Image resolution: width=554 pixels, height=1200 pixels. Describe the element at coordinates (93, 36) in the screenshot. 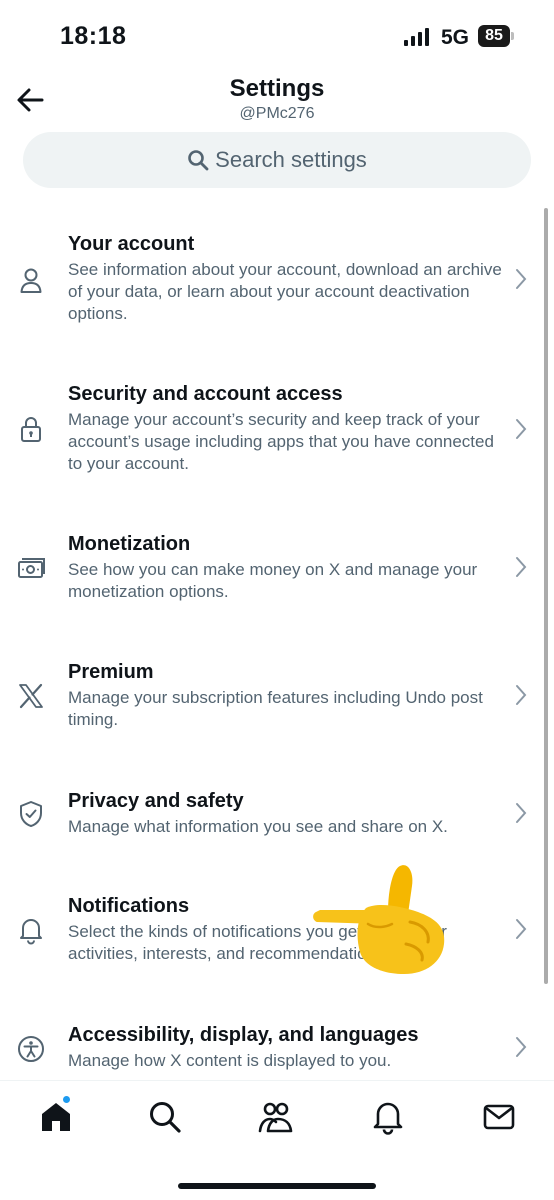

I see `status-time: 18:18` at that location.